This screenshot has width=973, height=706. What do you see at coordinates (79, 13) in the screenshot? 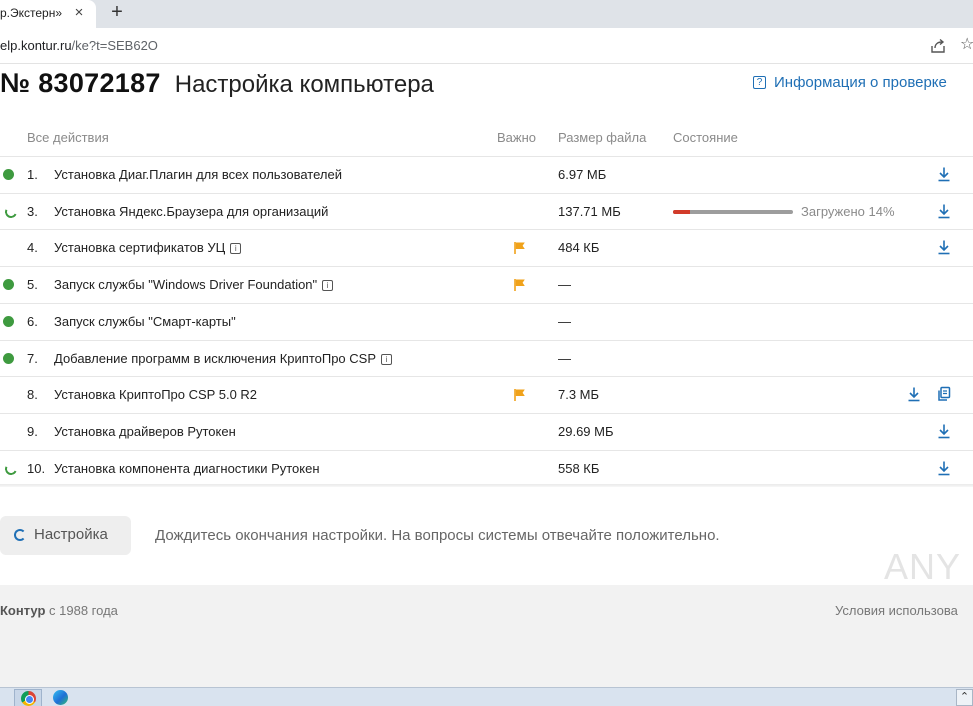
I see `close-icon: ×` at bounding box center [79, 13].